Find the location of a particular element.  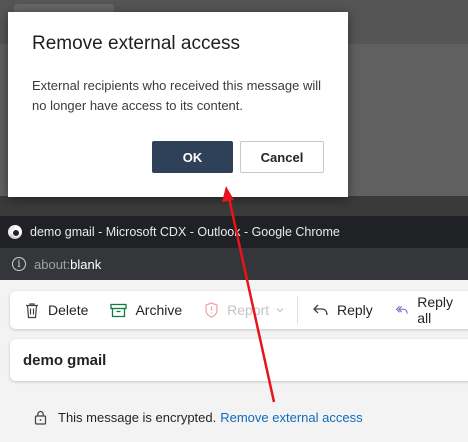

chrome-logo-icon is located at coordinates (15, 232).